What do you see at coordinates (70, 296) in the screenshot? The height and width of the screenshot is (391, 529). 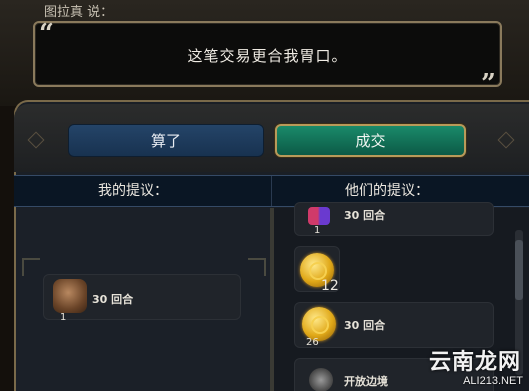 I see `horse-icon` at bounding box center [70, 296].